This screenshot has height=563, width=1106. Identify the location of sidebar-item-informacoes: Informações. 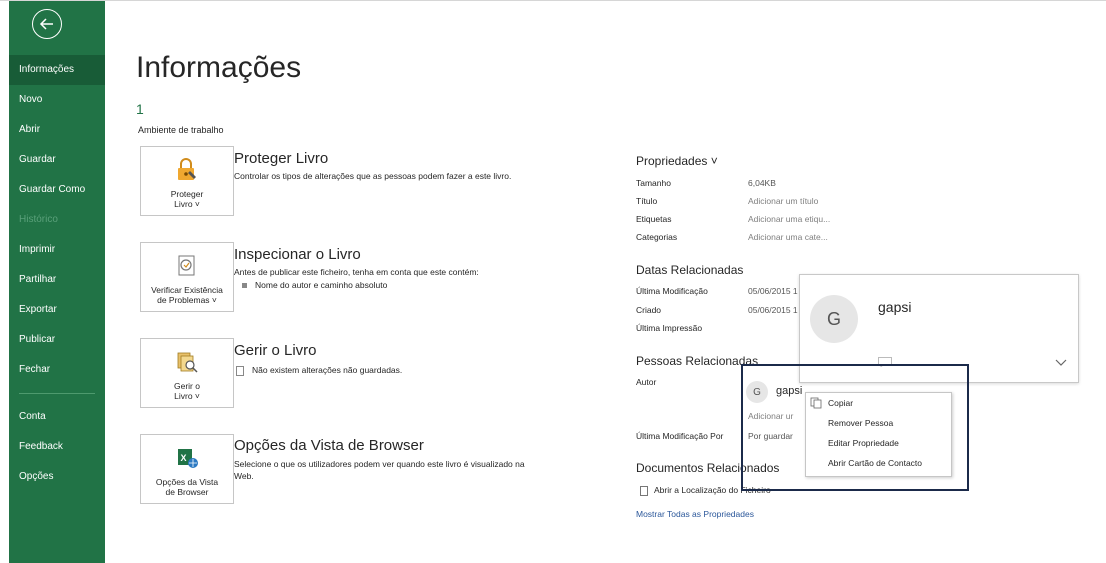
(57, 70).